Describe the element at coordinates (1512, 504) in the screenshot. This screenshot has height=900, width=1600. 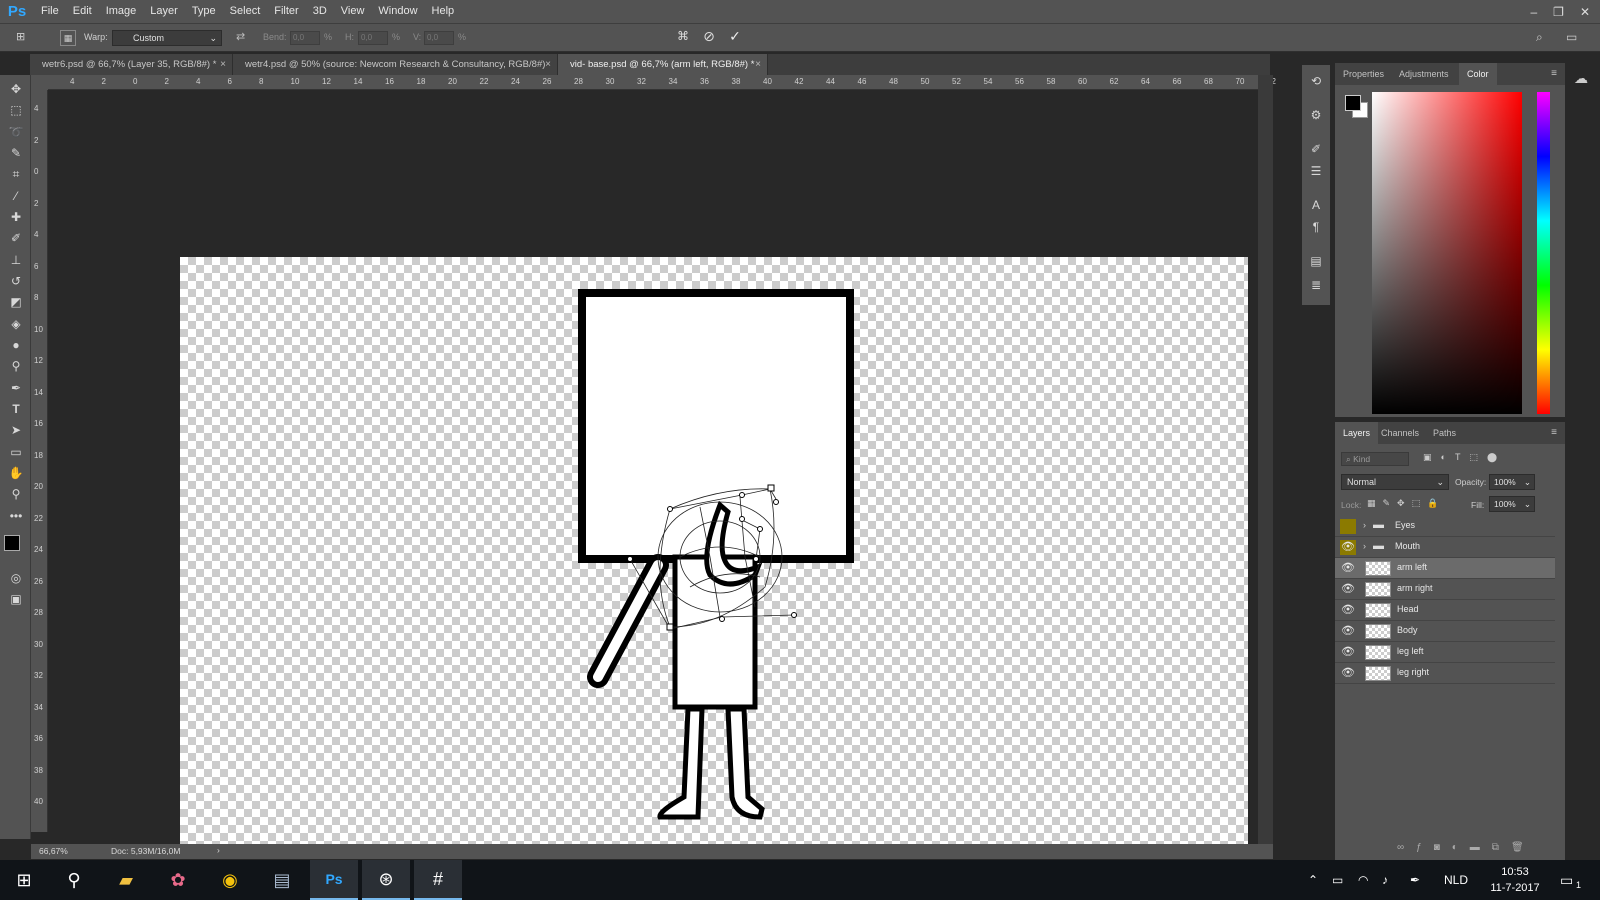
I see `fill-input: 100% ⌄` at that location.